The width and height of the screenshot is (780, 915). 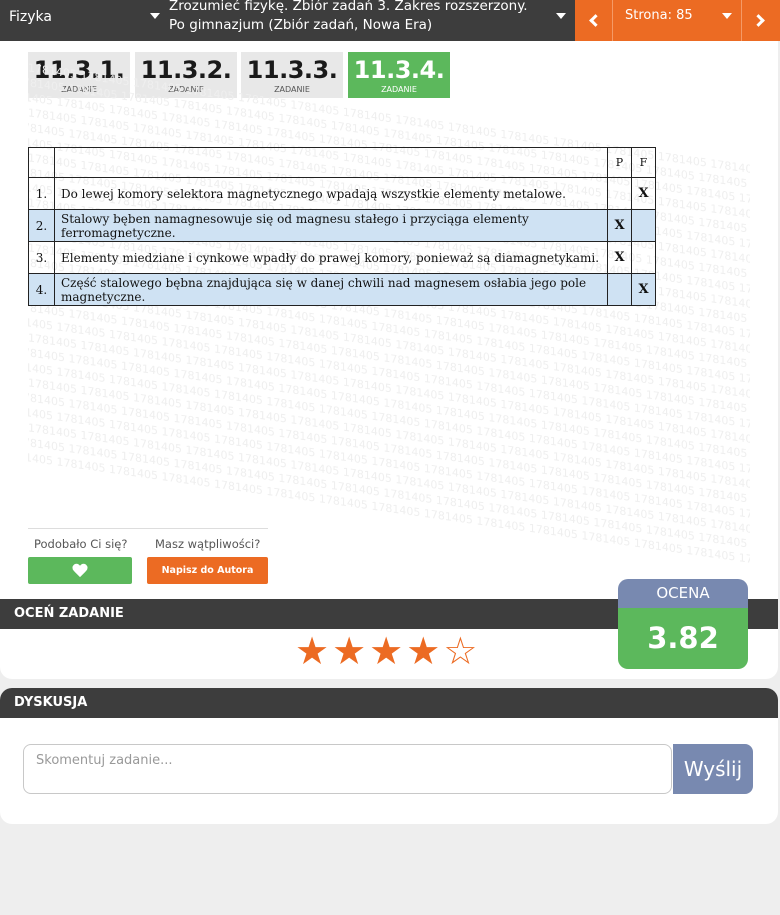 What do you see at coordinates (41, 193) in the screenshot?
I see `row-number: 1.` at bounding box center [41, 193].